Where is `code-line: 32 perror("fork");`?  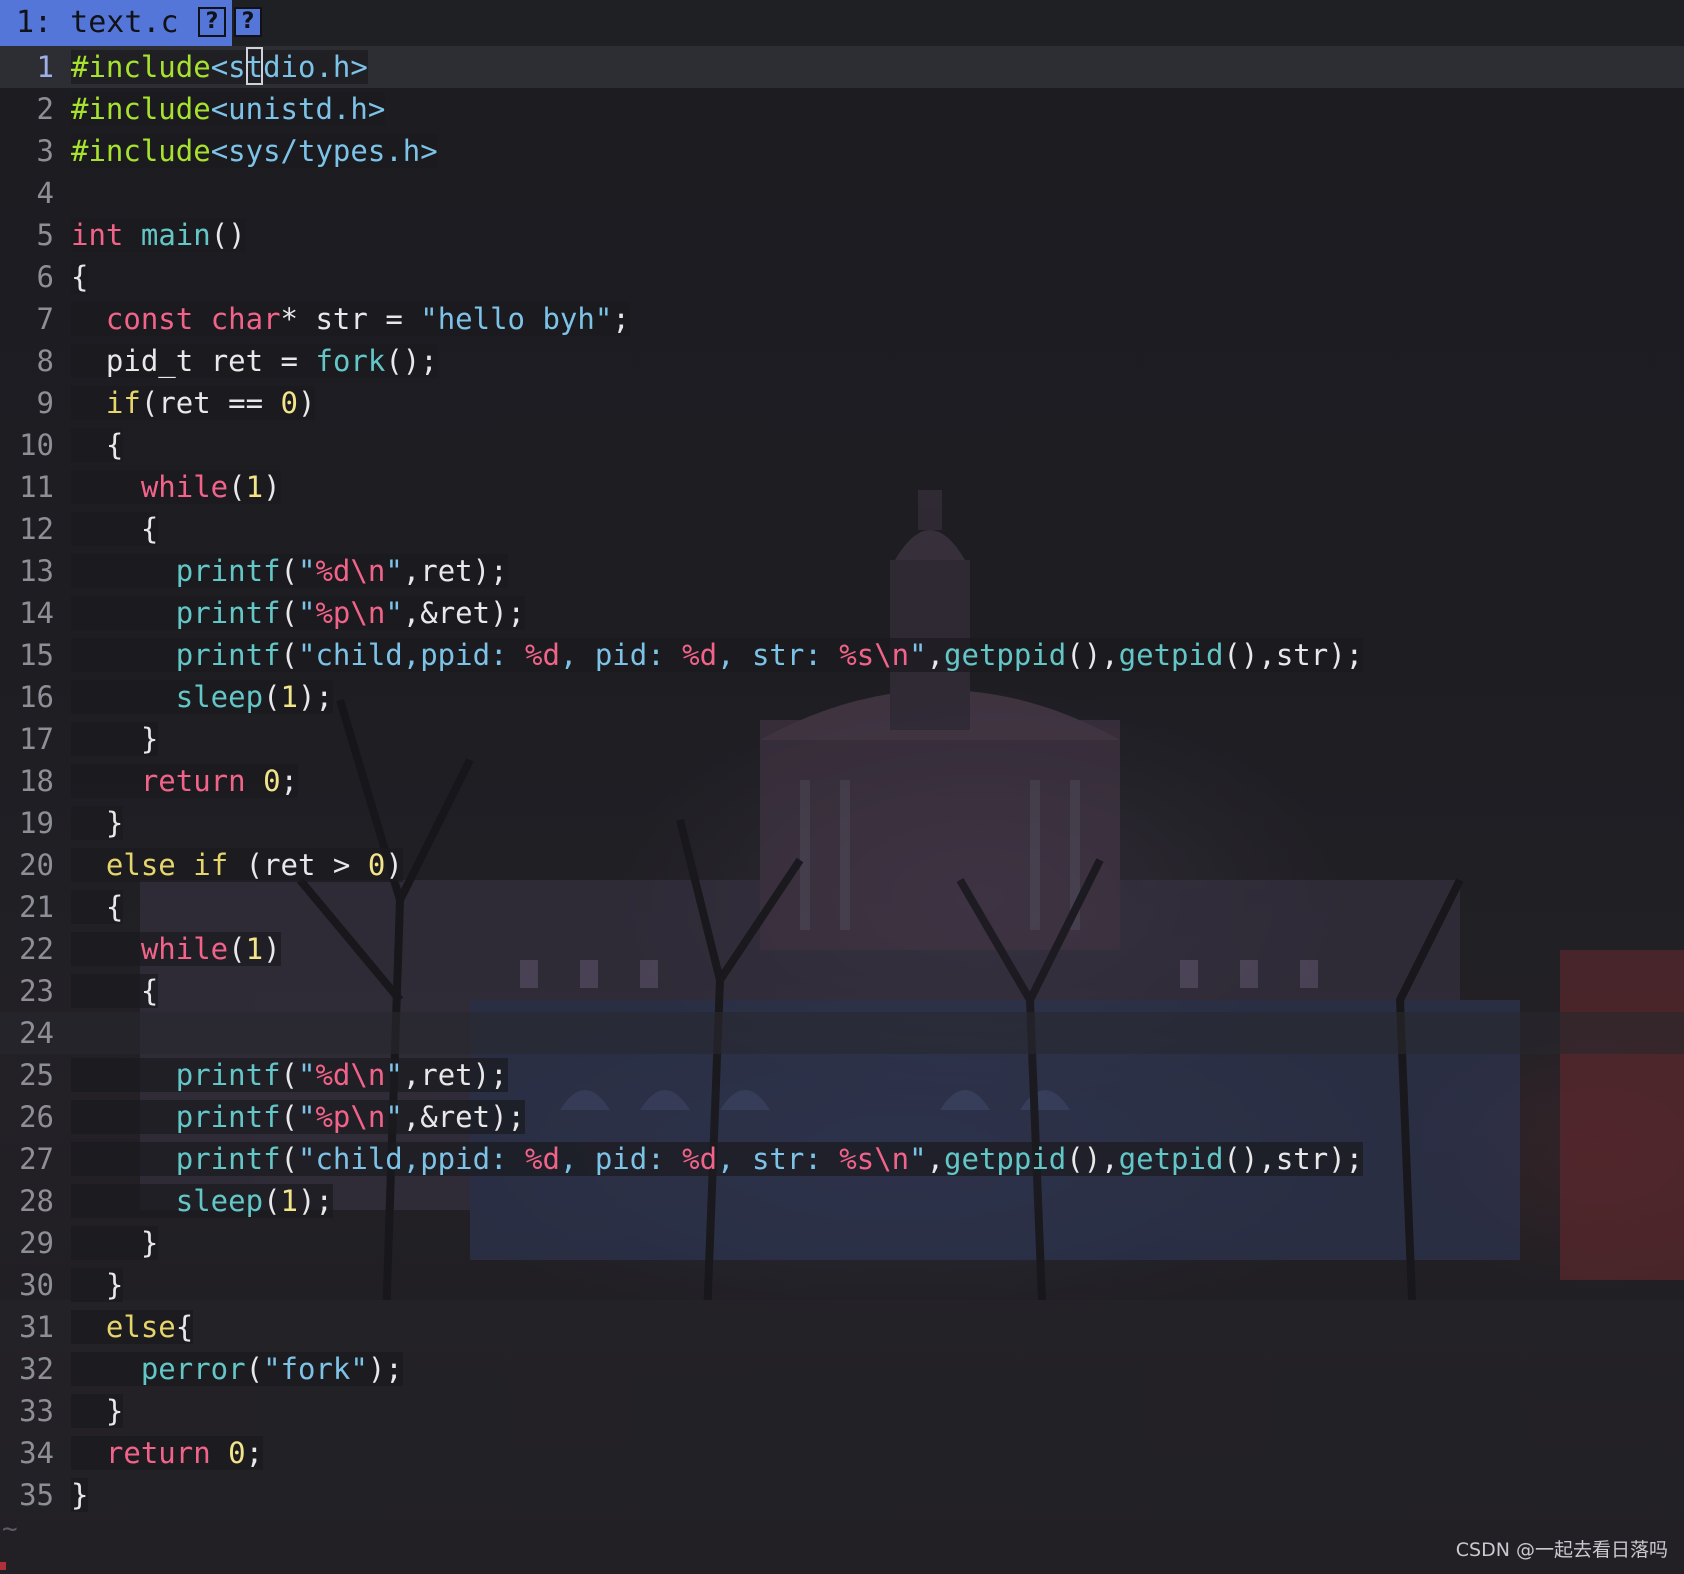 code-line: 32 perror("fork"); is located at coordinates (842, 1369).